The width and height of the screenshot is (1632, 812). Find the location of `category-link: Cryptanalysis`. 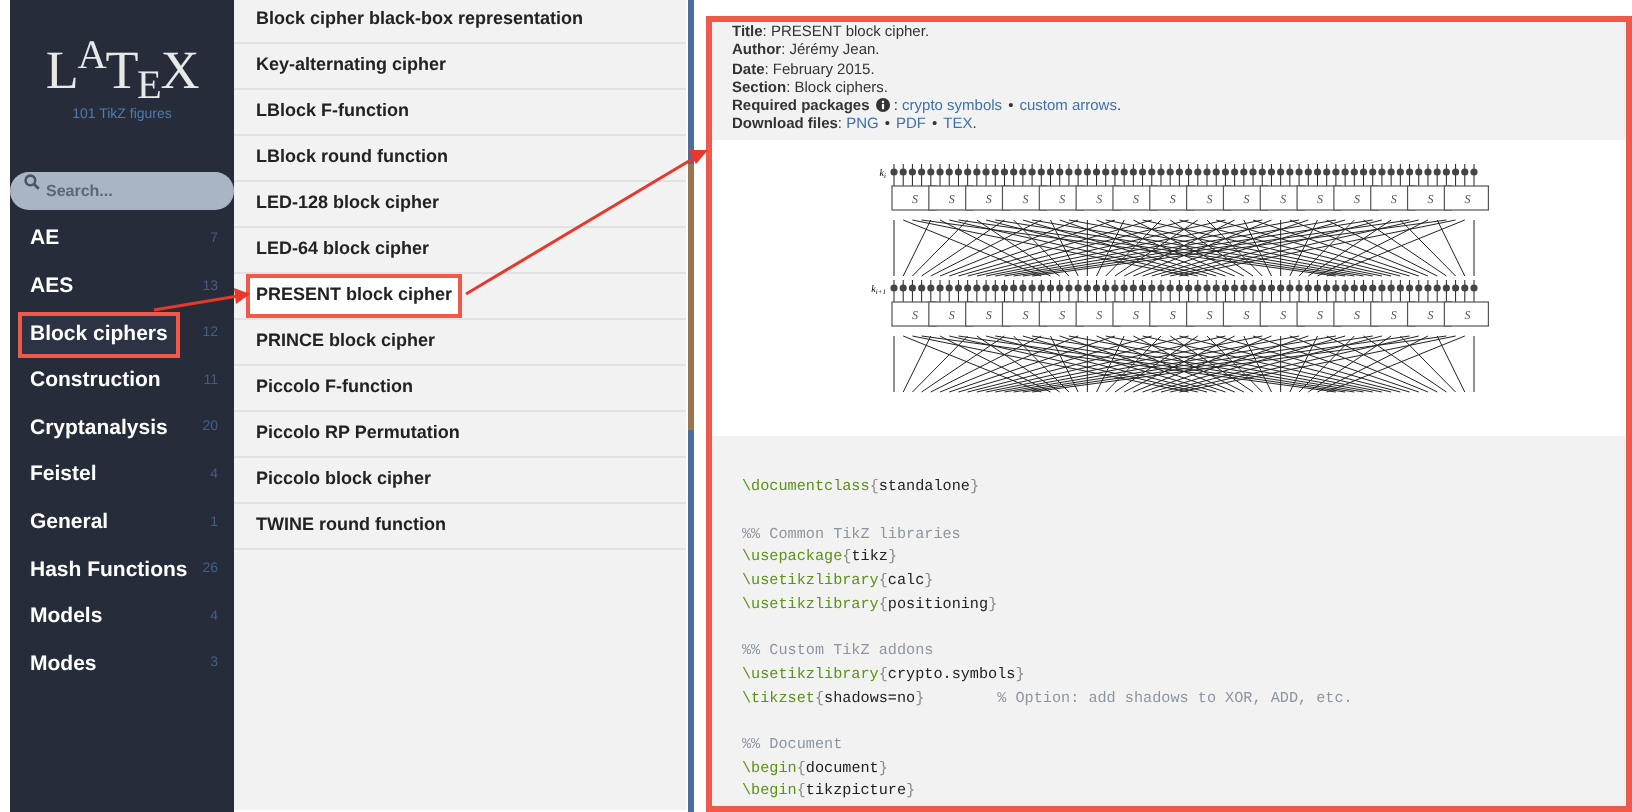

category-link: Cryptanalysis is located at coordinates (99, 429).